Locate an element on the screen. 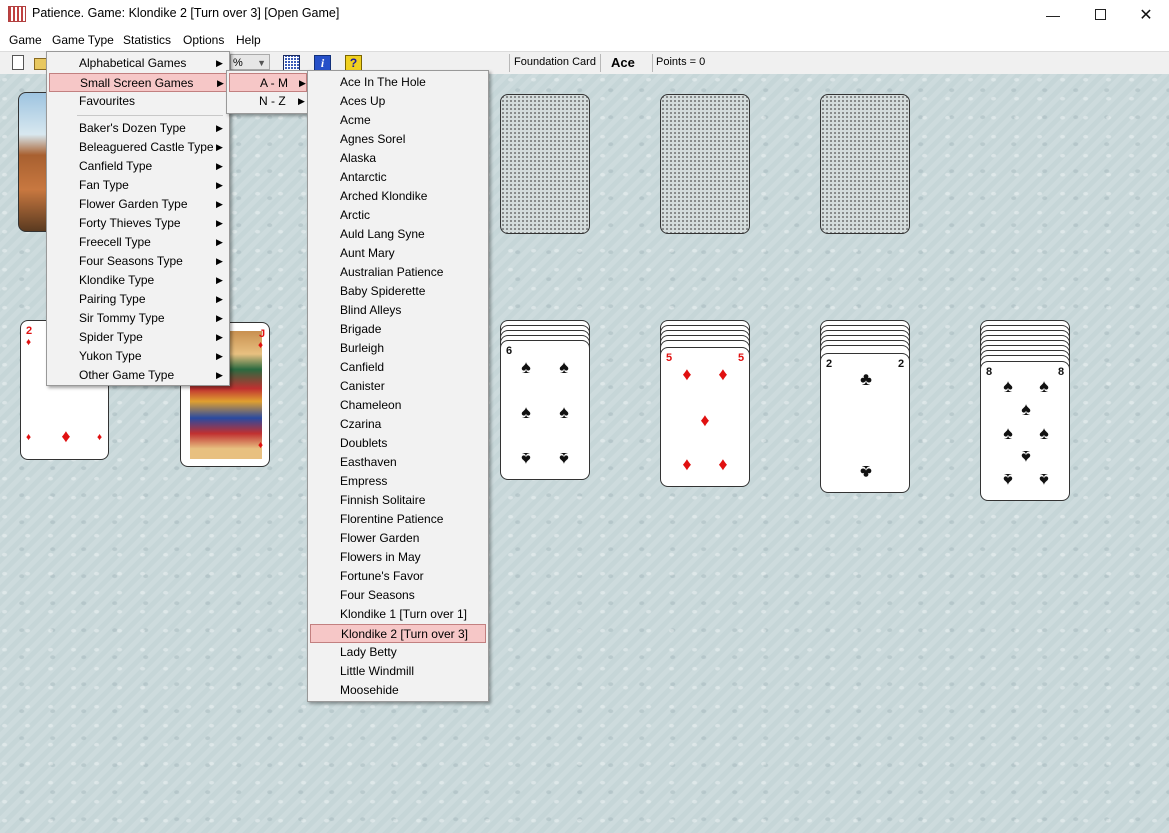  menu-item-game: Acme is located at coordinates (398, 120).